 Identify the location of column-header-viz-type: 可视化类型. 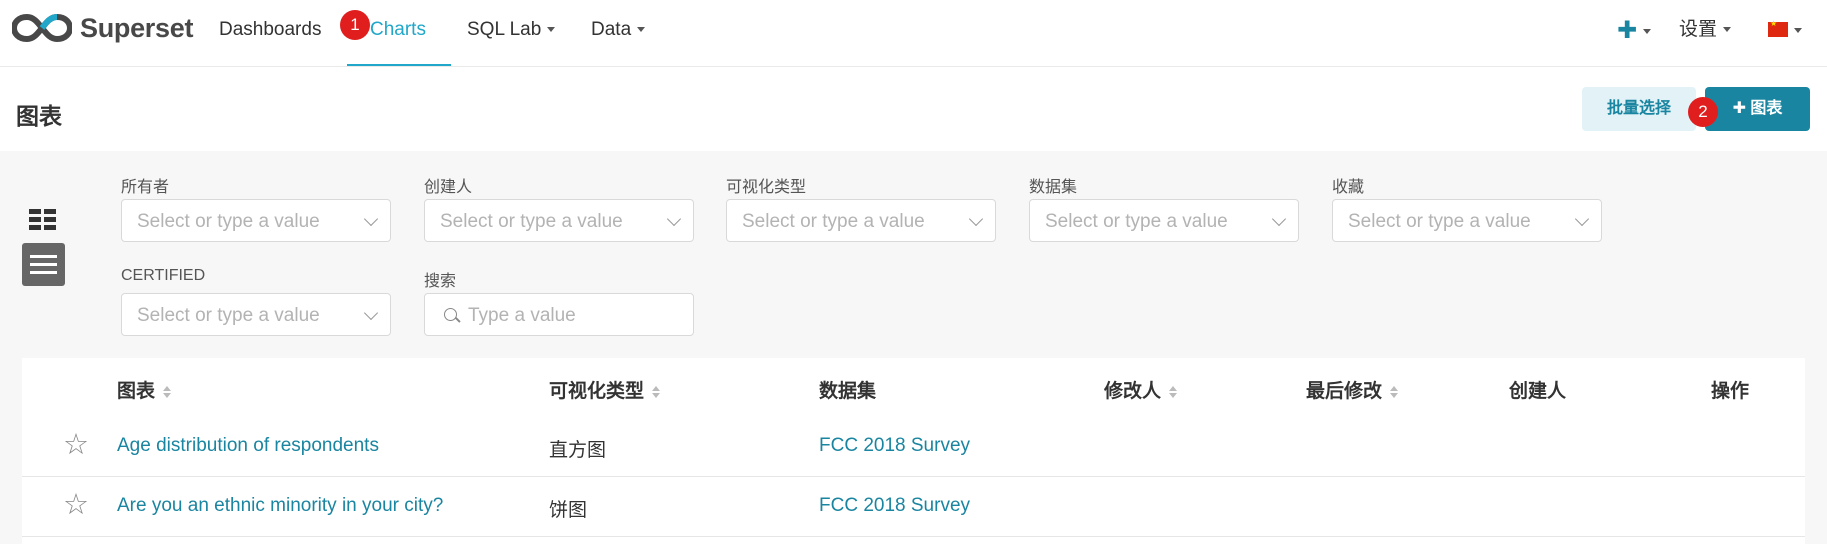
(605, 389).